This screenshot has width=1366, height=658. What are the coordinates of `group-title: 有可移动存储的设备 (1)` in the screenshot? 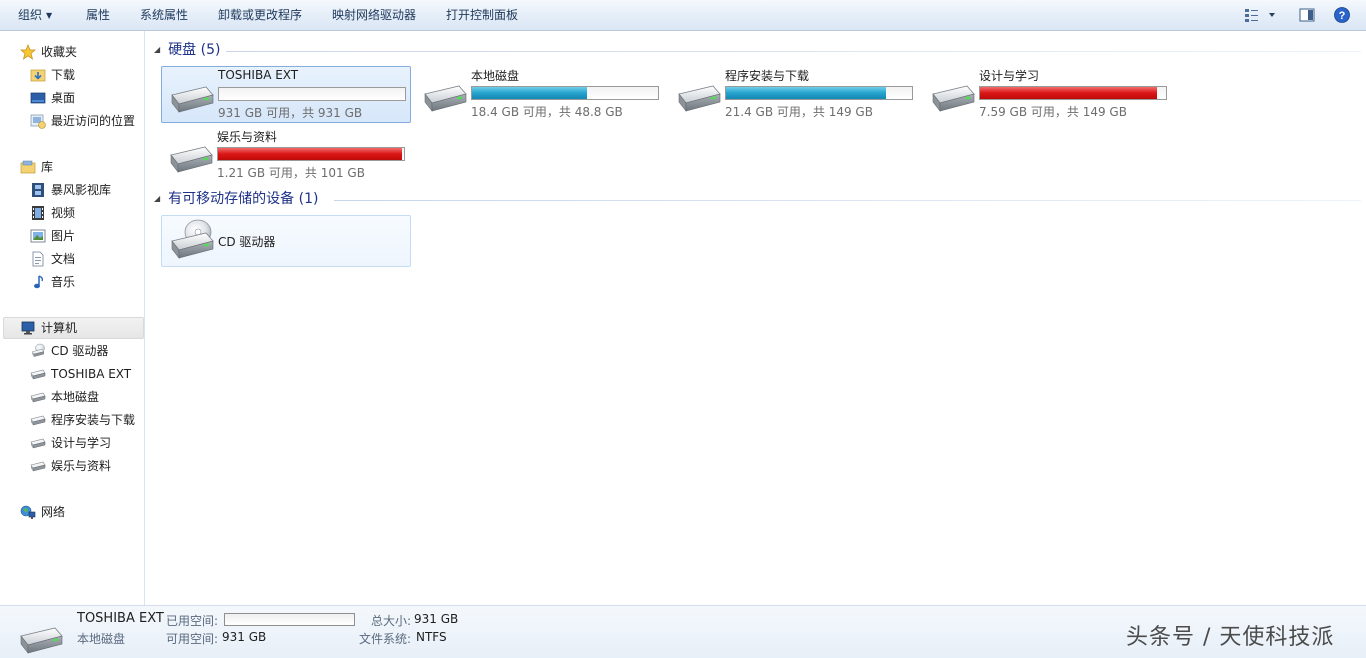 It's located at (243, 199).